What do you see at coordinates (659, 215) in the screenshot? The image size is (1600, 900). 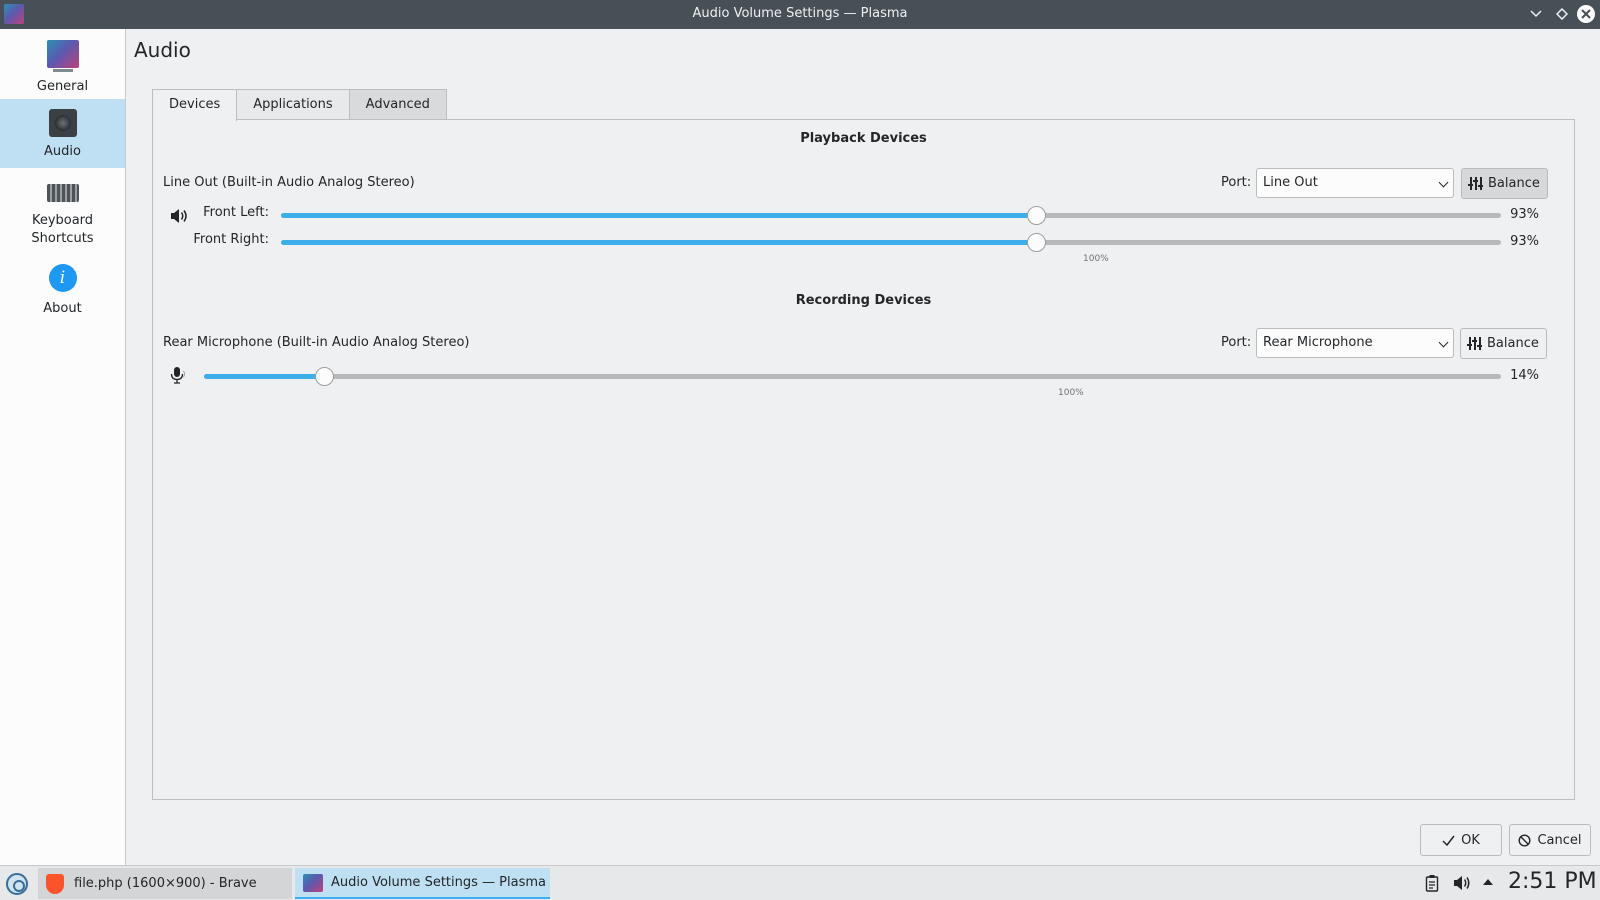 I see `front-left-slider-fill` at bounding box center [659, 215].